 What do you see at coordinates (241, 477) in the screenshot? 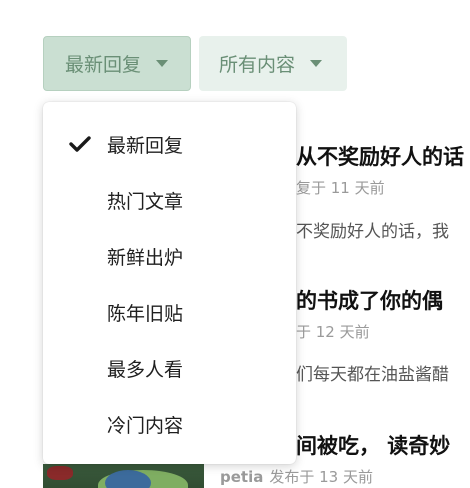
I see `post-author: petia` at bounding box center [241, 477].